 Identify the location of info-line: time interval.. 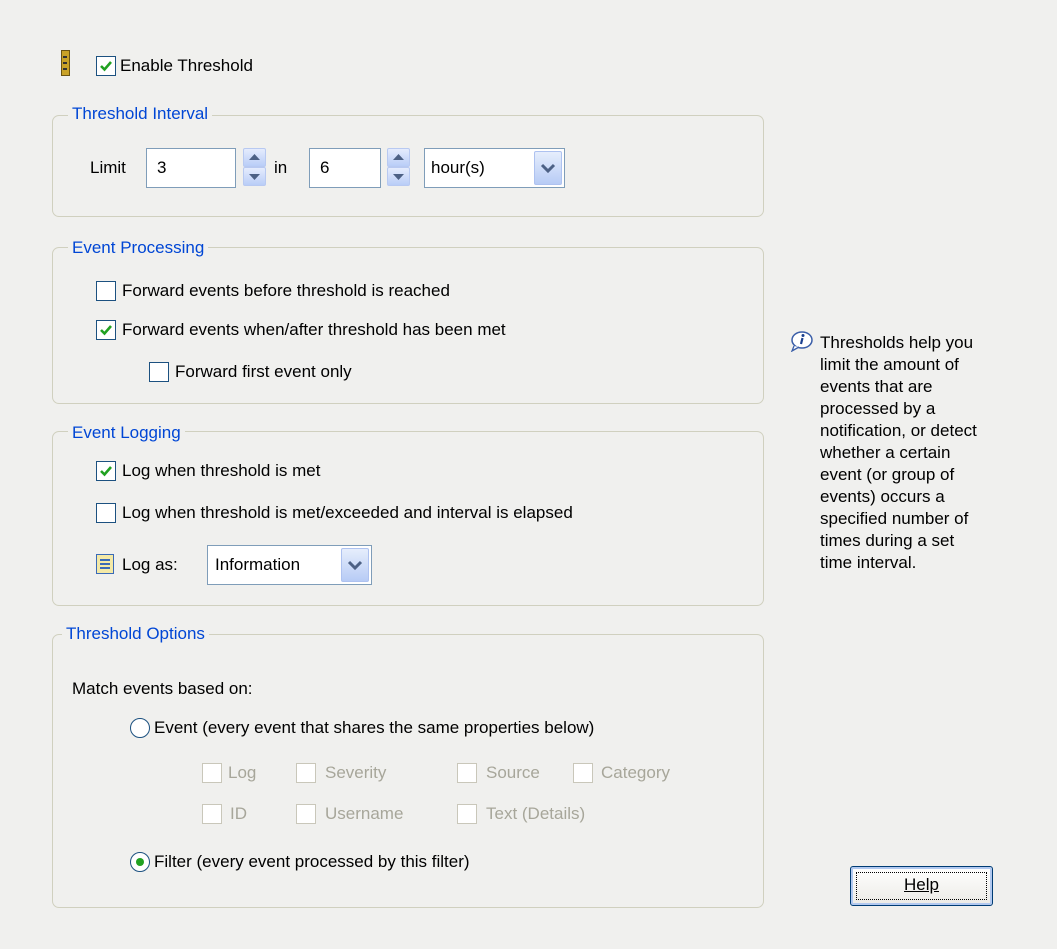
(868, 562).